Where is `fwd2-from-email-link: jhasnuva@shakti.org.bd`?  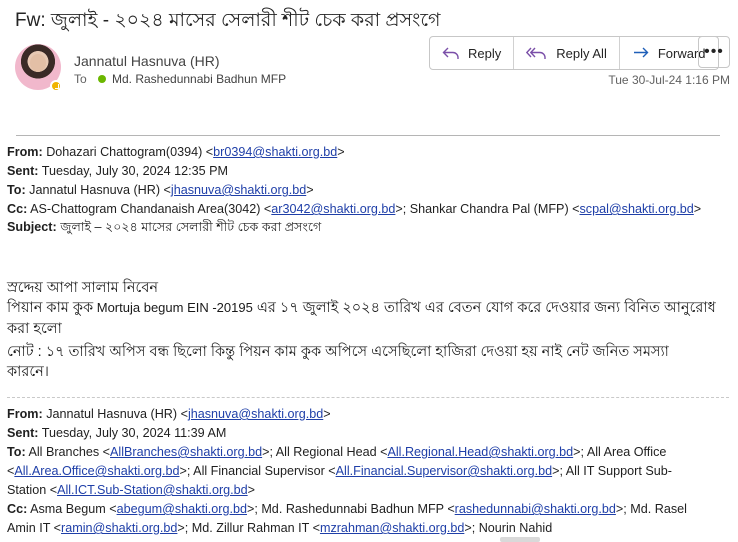
fwd2-from-email-link: jhasnuva@shakti.org.bd is located at coordinates (255, 414).